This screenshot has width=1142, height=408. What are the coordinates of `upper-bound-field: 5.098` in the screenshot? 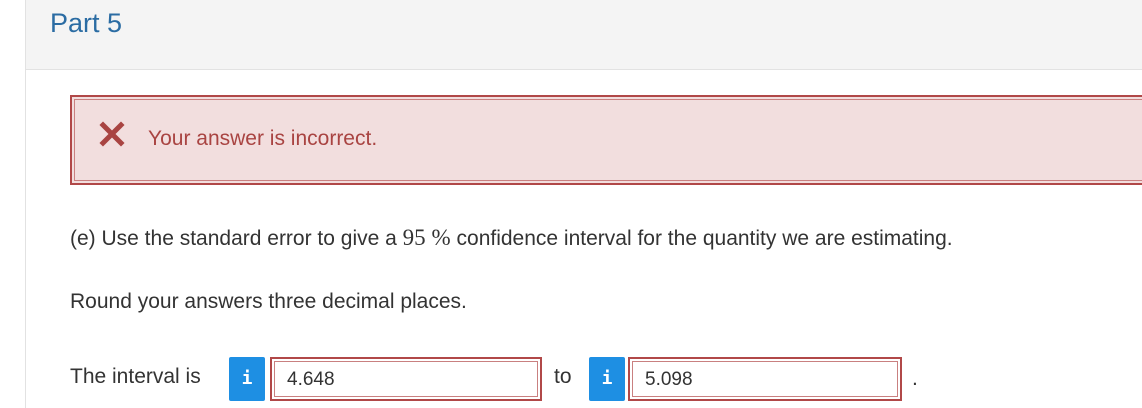 It's located at (765, 379).